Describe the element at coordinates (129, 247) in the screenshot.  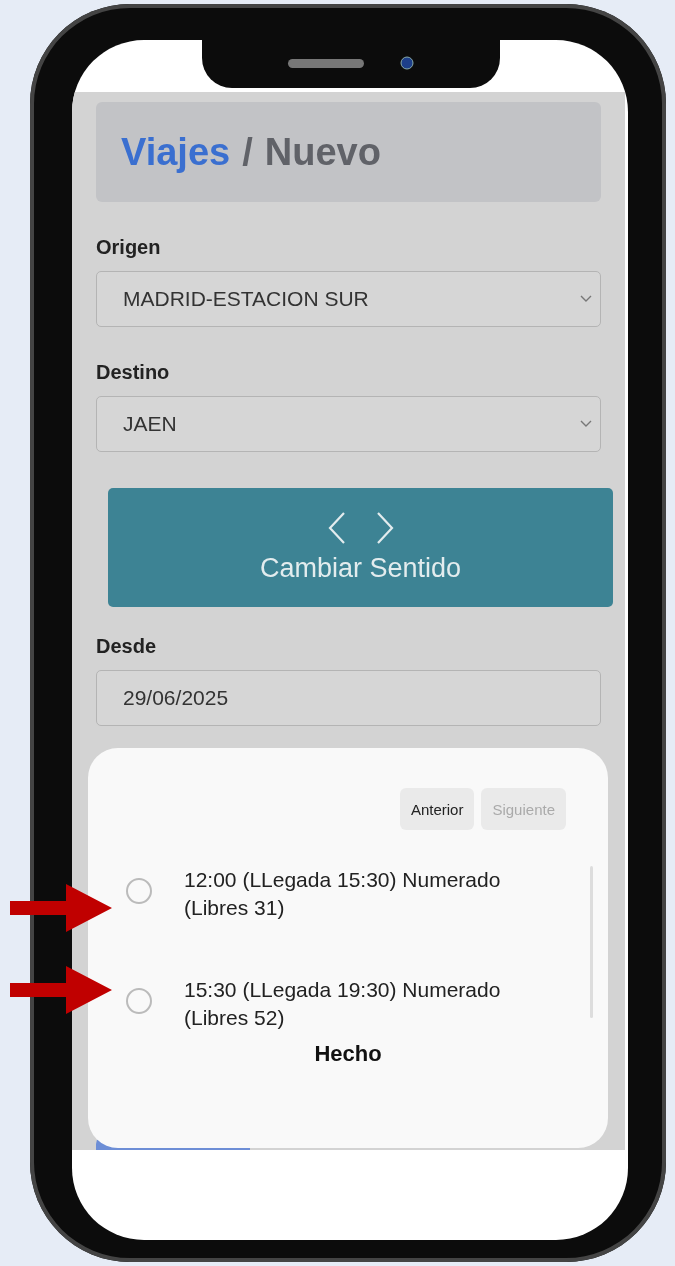
I see `field-label: Origen` at that location.